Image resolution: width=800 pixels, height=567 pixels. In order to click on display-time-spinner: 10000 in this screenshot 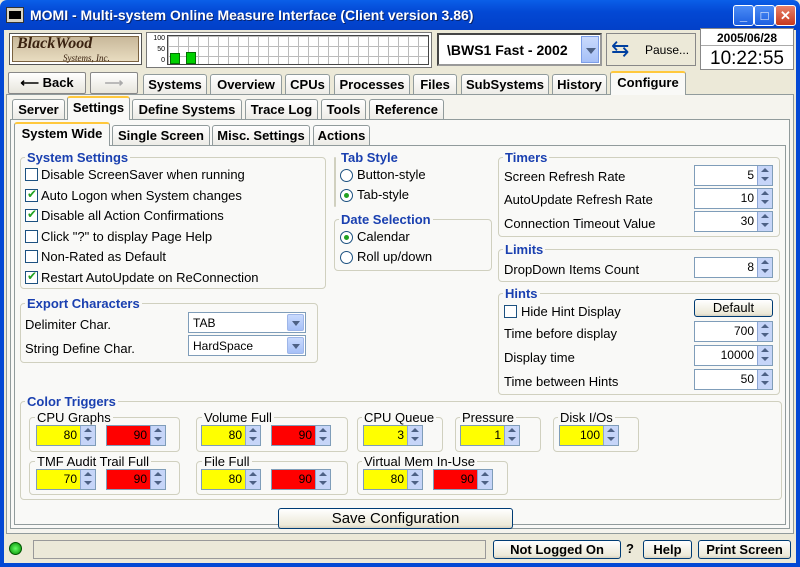, I will do `click(733, 355)`.